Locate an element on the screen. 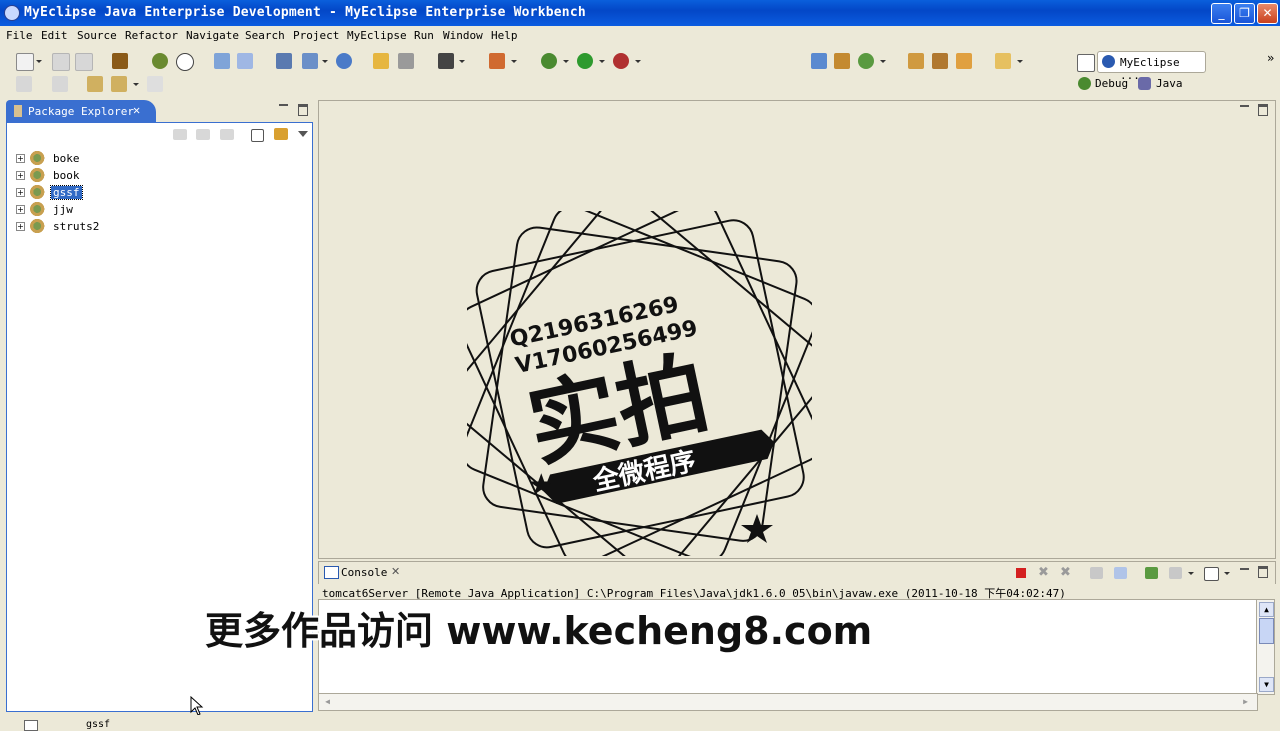 This screenshot has height=731, width=1280. scroll-thumb is located at coordinates (1266, 631).